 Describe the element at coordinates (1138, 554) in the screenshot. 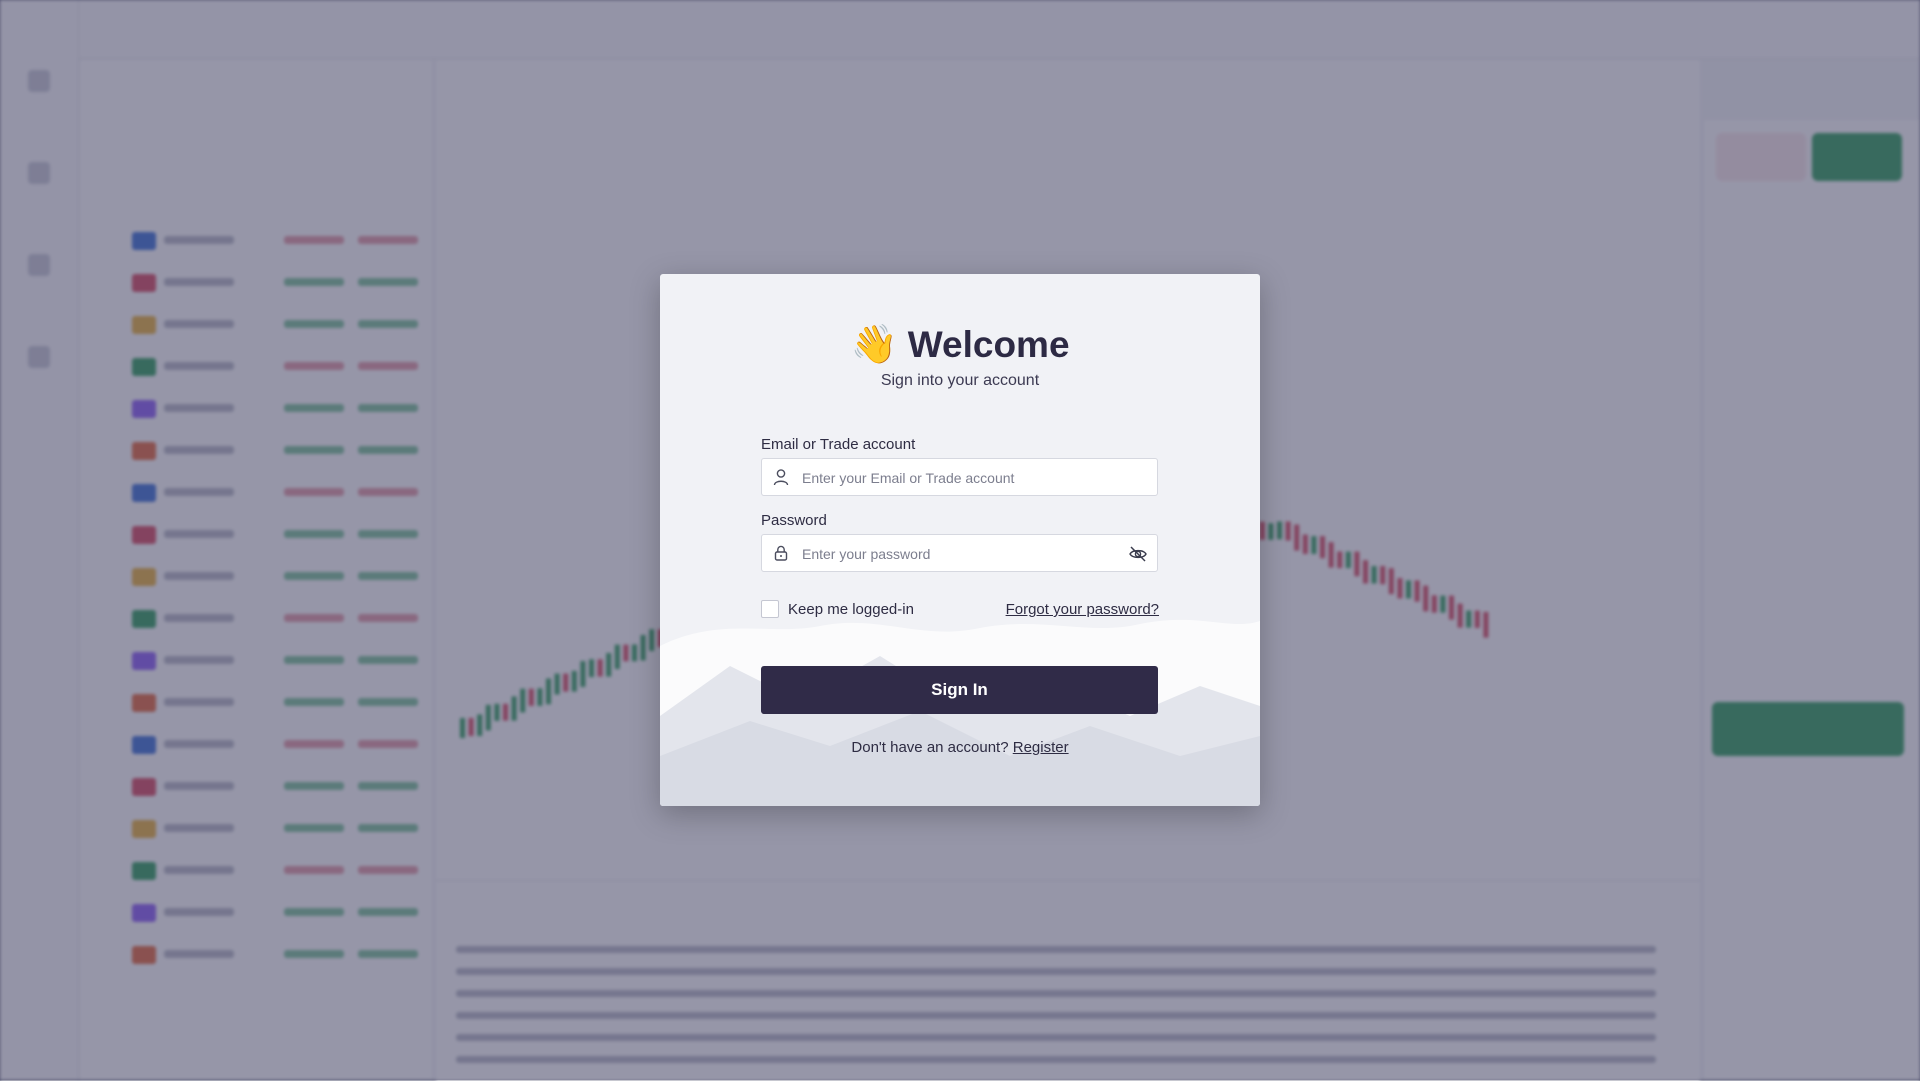

I see `eye-off-icon` at that location.